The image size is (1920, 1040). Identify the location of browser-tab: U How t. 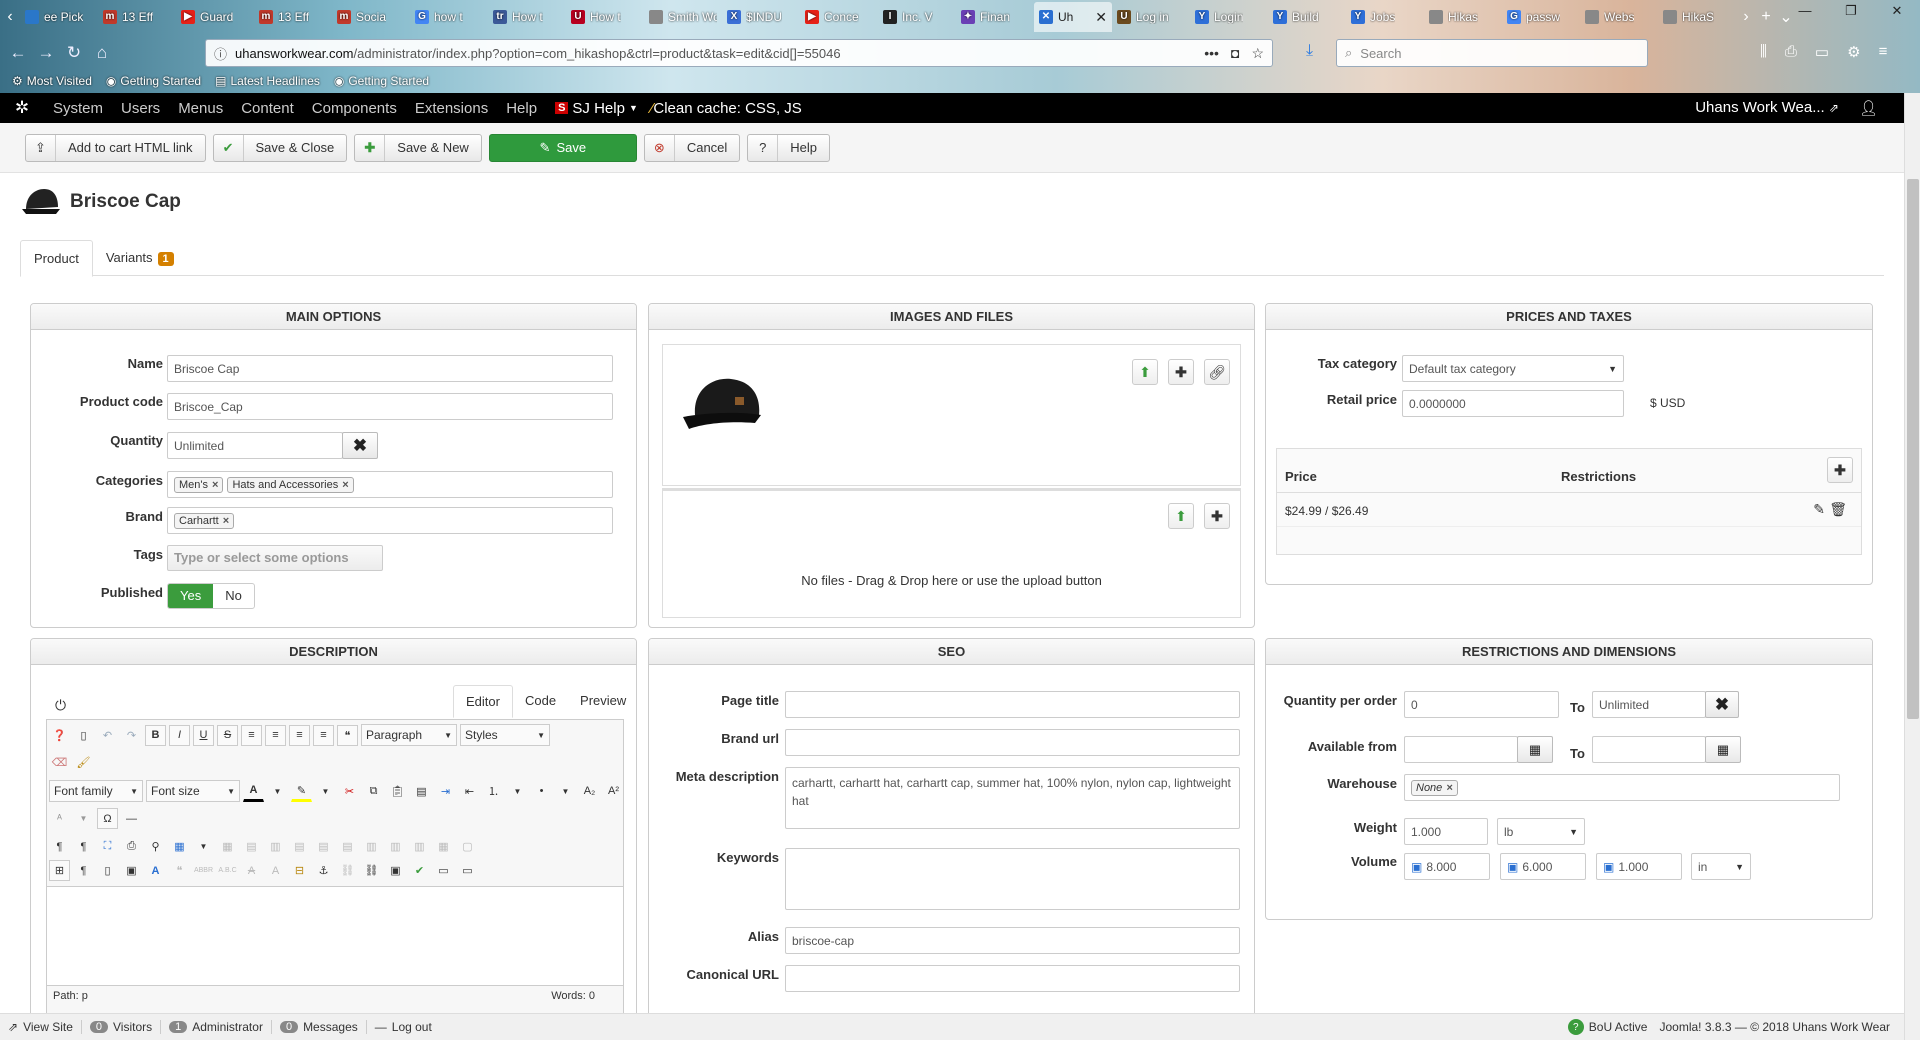
(605, 17).